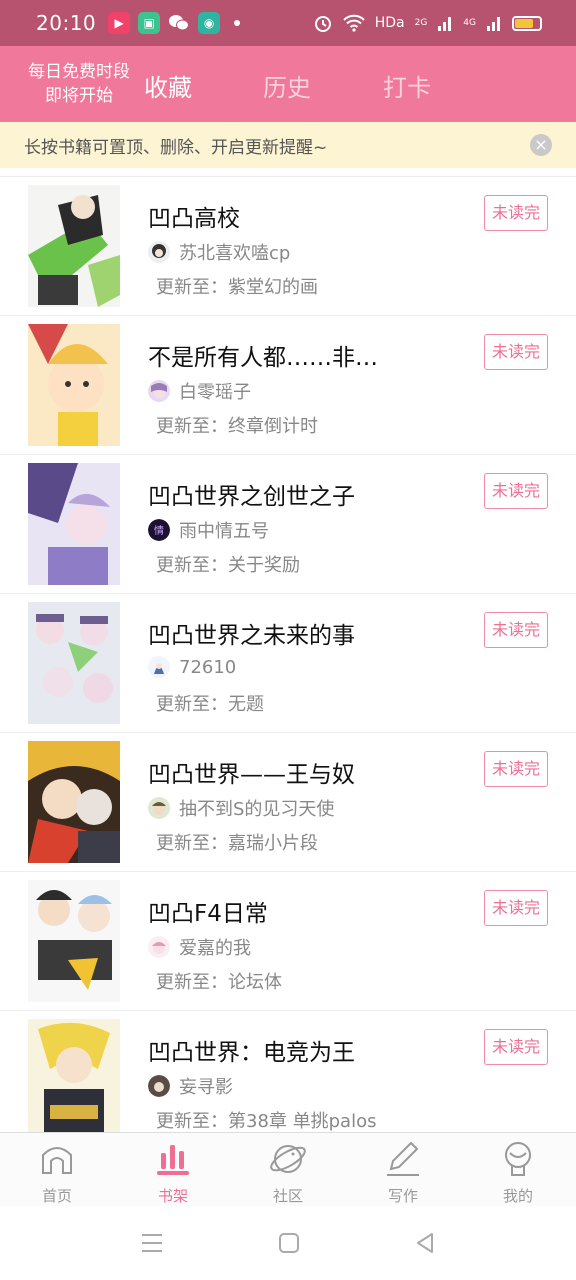 Image resolution: width=576 pixels, height=1280 pixels. I want to click on status-bar: 20:10 ▶ ▣ ◉ HDa 2G 4G, so click(288, 23).